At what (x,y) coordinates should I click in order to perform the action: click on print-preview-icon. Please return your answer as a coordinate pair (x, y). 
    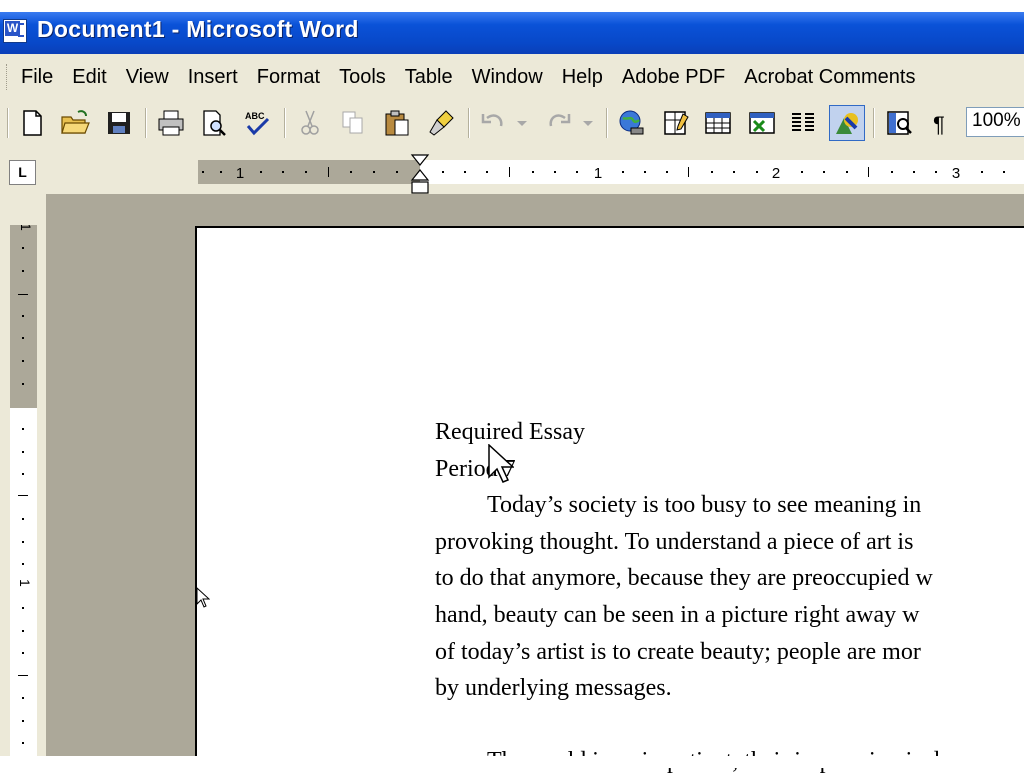
    Looking at the image, I should click on (214, 123).